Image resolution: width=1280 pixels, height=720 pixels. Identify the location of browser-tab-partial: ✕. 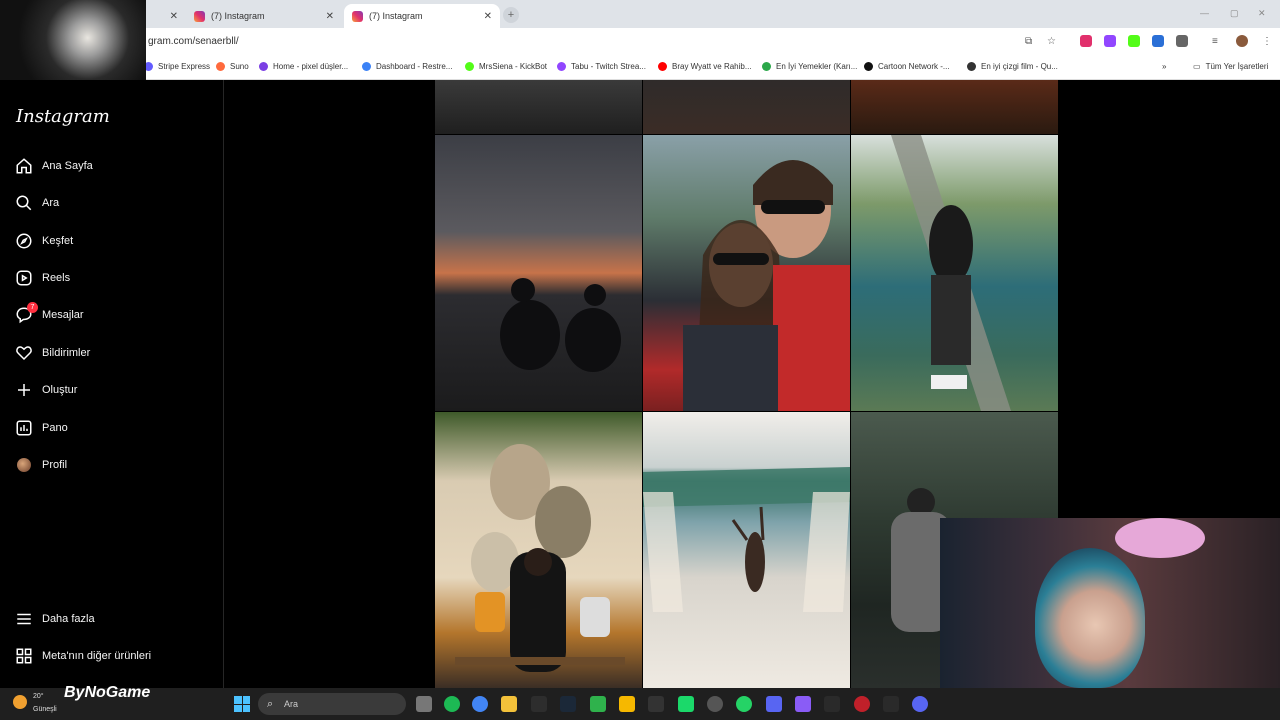
(166, 16).